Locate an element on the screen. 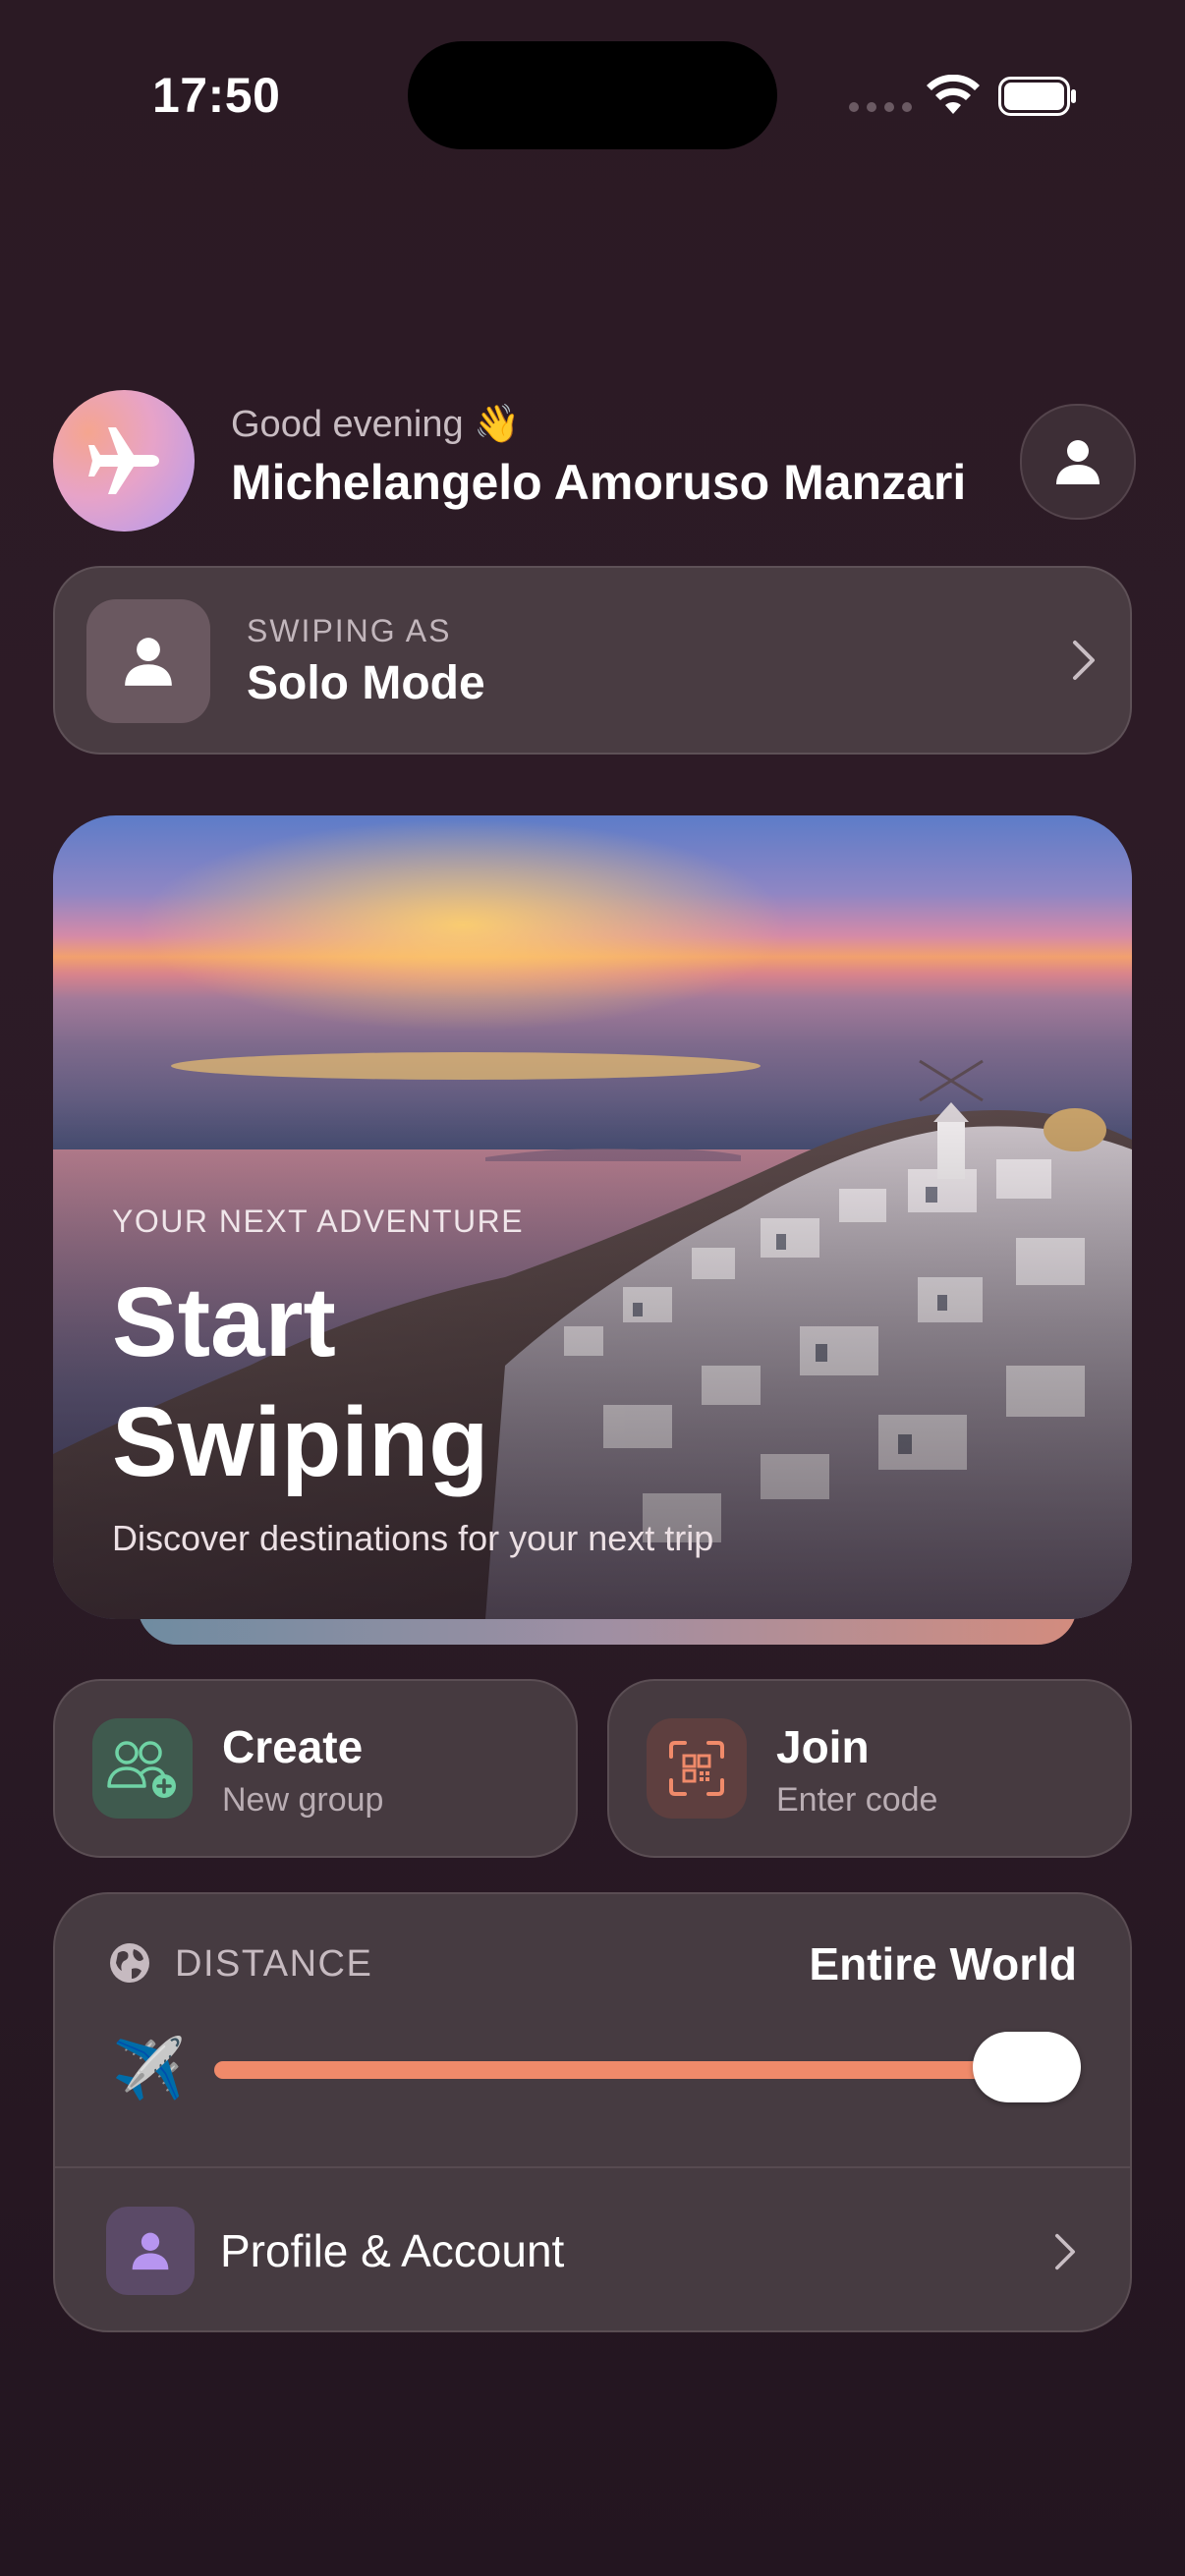  mode-selector: SWIPING AS Solo Mode is located at coordinates (592, 660).